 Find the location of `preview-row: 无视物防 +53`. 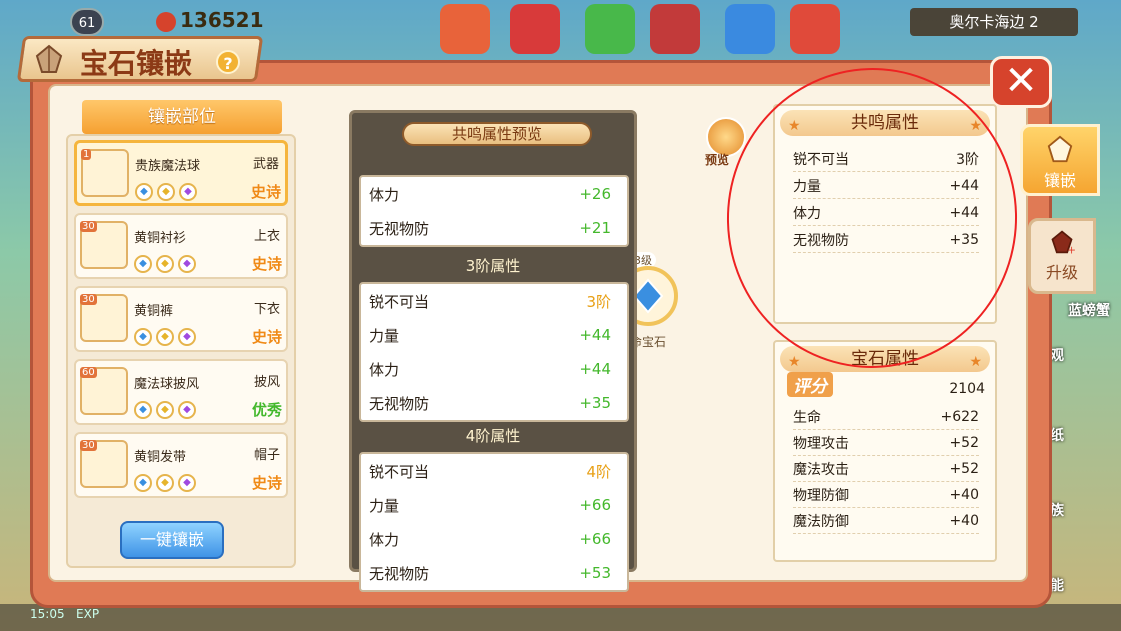

preview-row: 无视物防 +53 is located at coordinates (490, 573).